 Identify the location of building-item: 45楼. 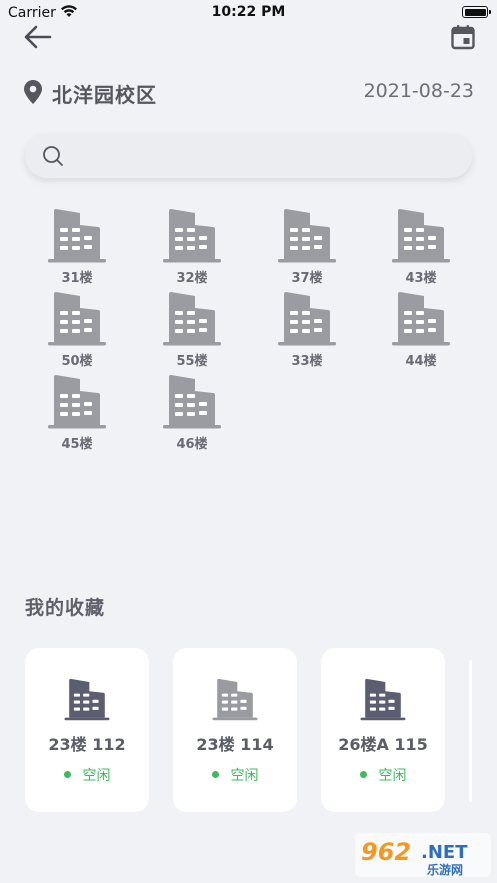
(76, 414).